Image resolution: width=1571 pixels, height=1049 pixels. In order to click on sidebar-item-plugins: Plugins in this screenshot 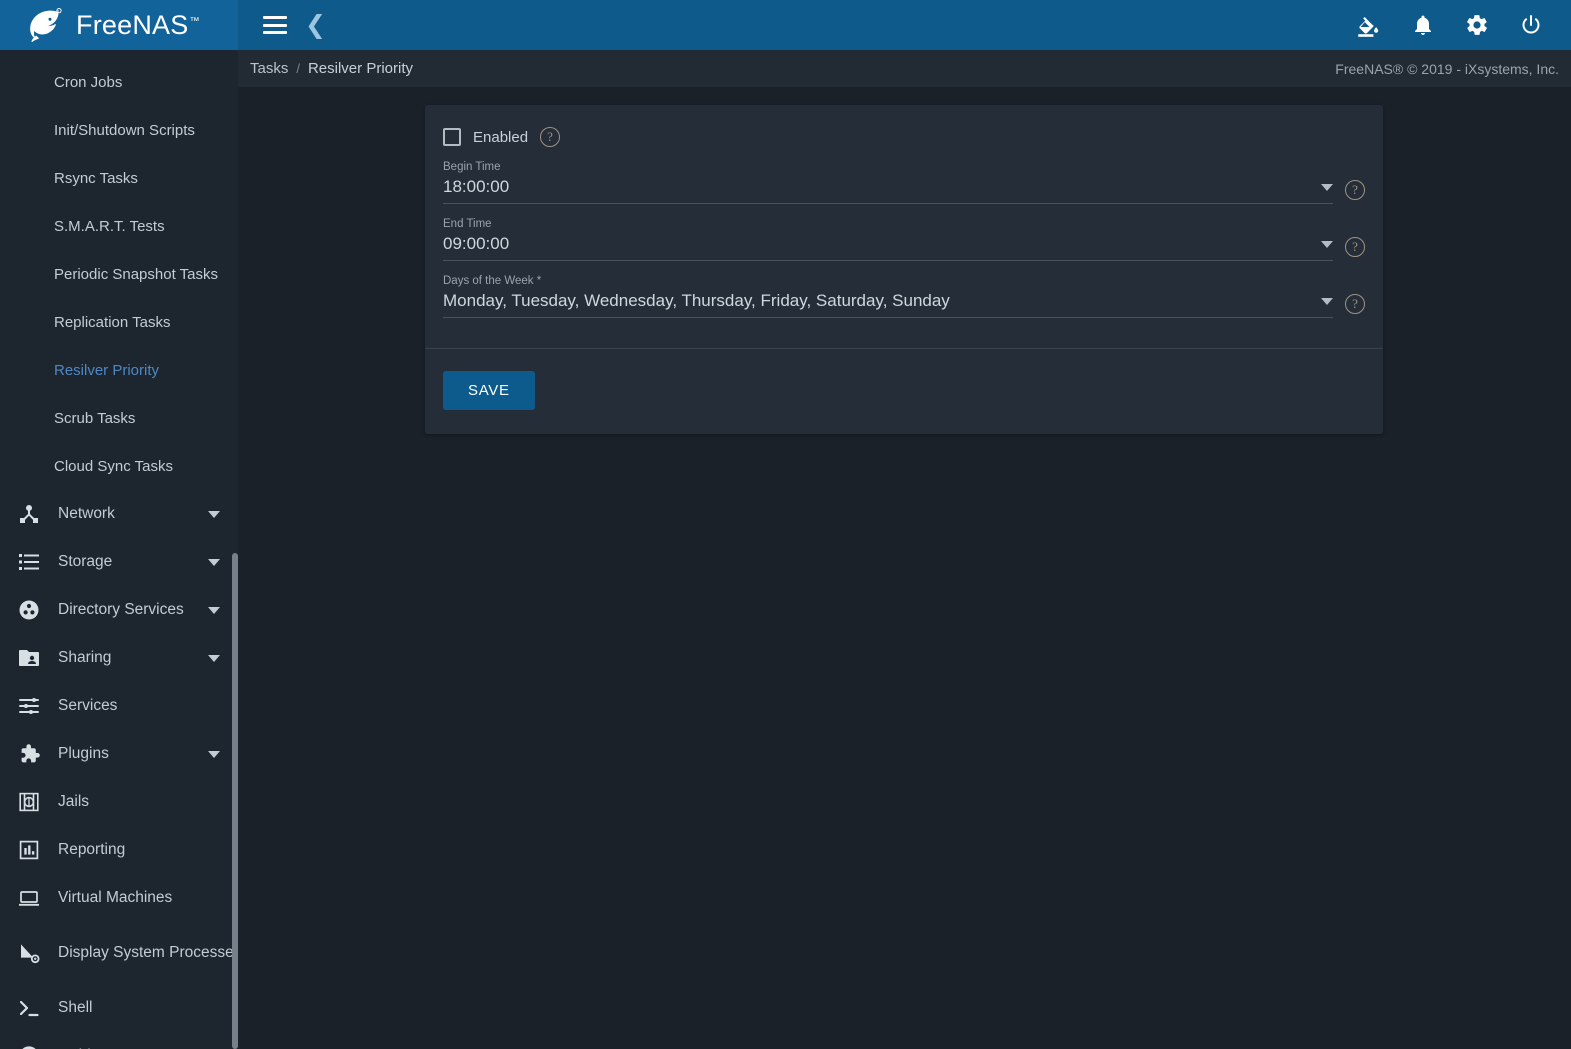, I will do `click(119, 754)`.